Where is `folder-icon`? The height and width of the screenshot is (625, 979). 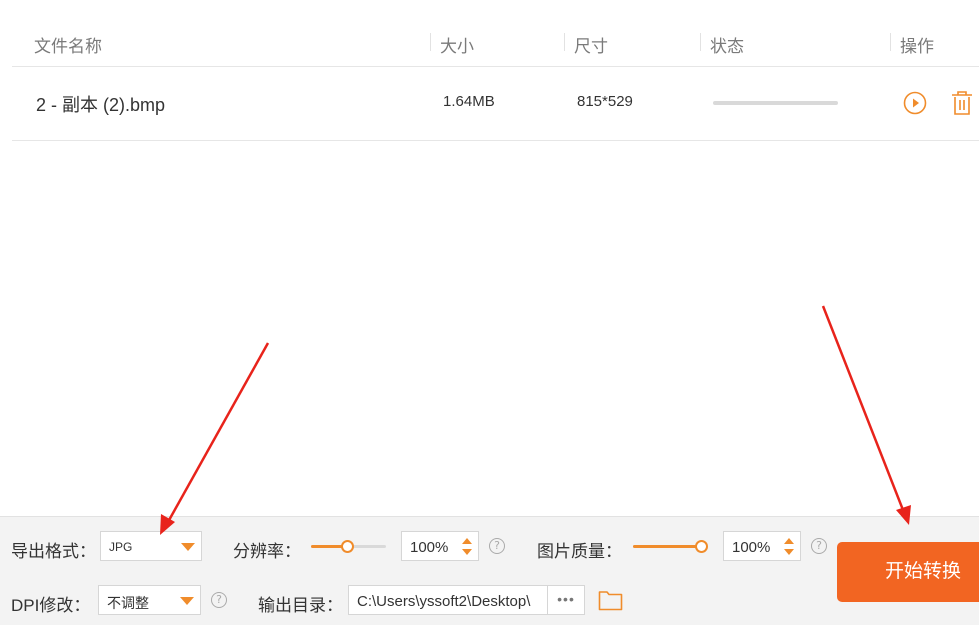 folder-icon is located at coordinates (610, 602).